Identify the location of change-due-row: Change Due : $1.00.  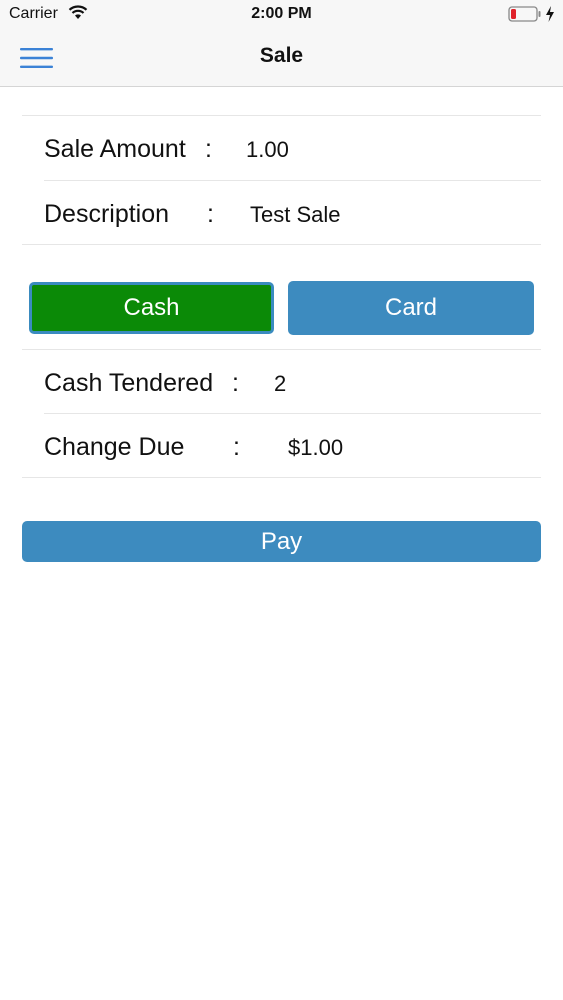
(281, 446).